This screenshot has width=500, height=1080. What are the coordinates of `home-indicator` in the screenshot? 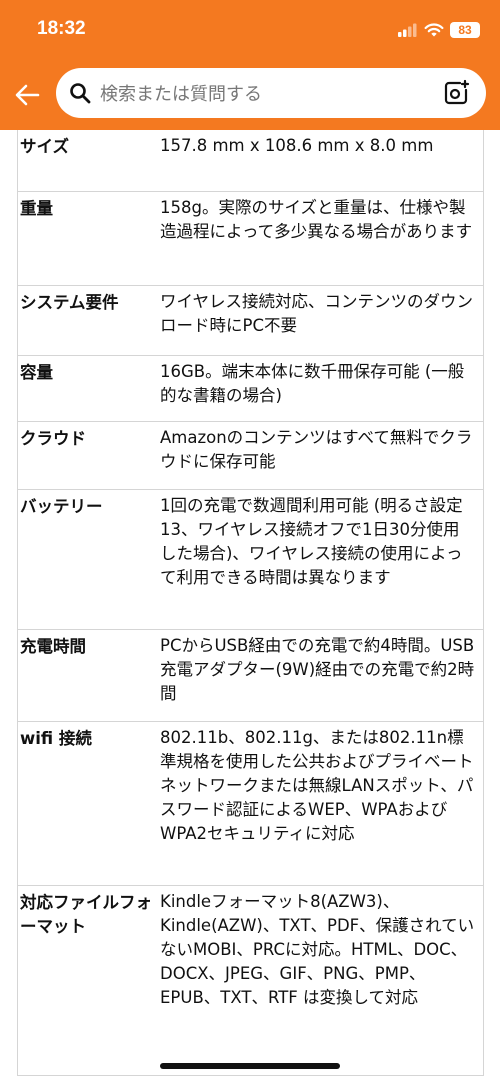 It's located at (250, 1066).